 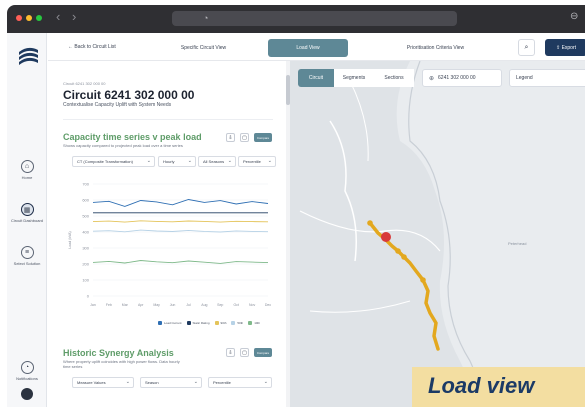 What do you see at coordinates (314, 18) in the screenshot?
I see `address-bar: ◔` at bounding box center [314, 18].